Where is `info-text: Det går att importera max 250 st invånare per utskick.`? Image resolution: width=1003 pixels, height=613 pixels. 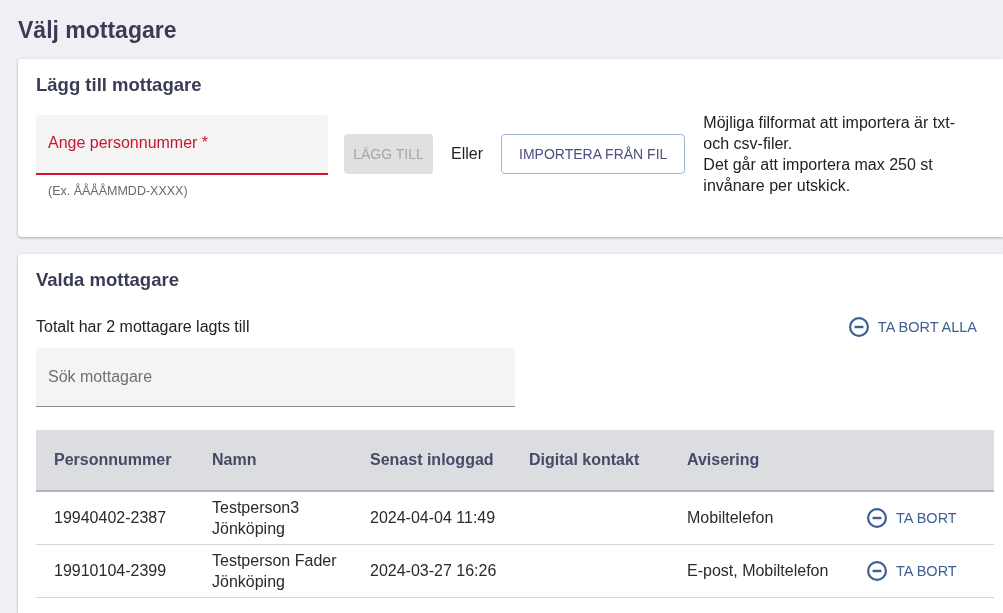 info-text: Det går att importera max 250 st invånare per utskick. is located at coordinates (818, 175).